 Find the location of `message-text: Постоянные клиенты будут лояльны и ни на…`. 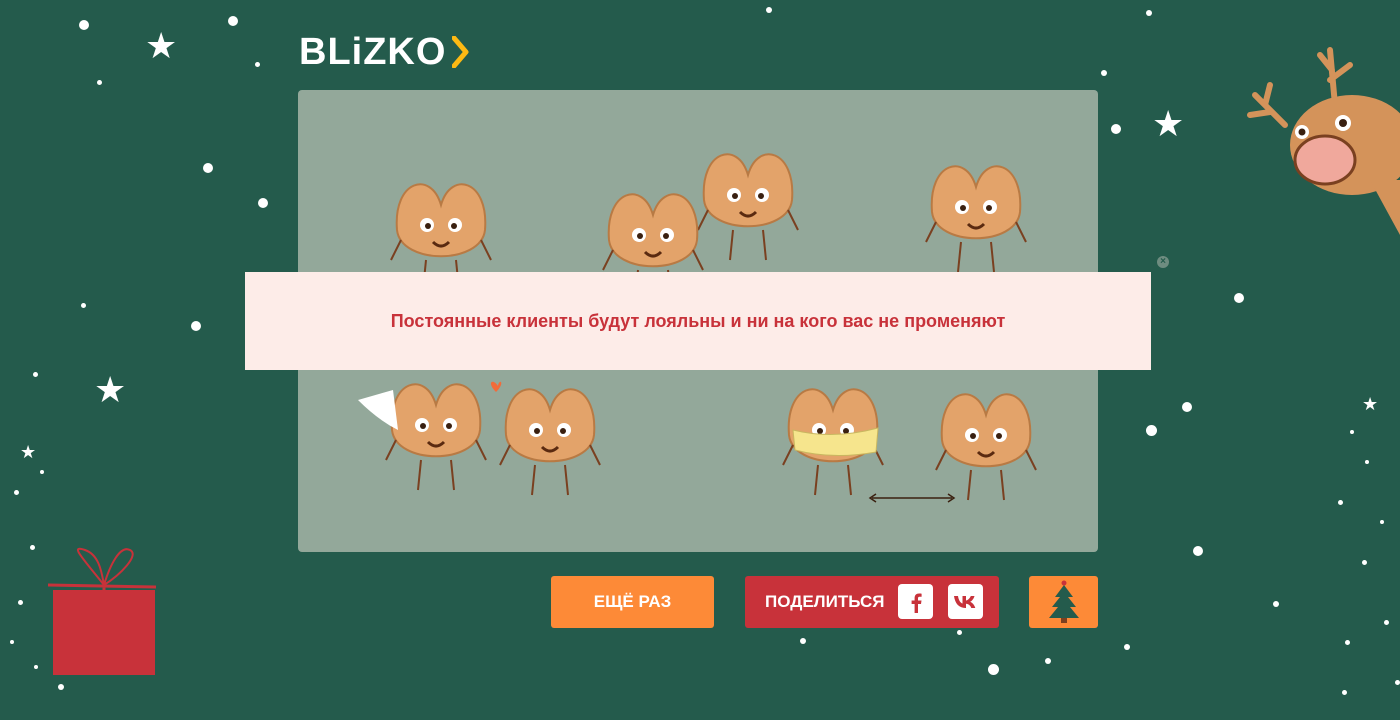

message-text: Постоянные клиенты будут лояльны и ни на… is located at coordinates (698, 320).